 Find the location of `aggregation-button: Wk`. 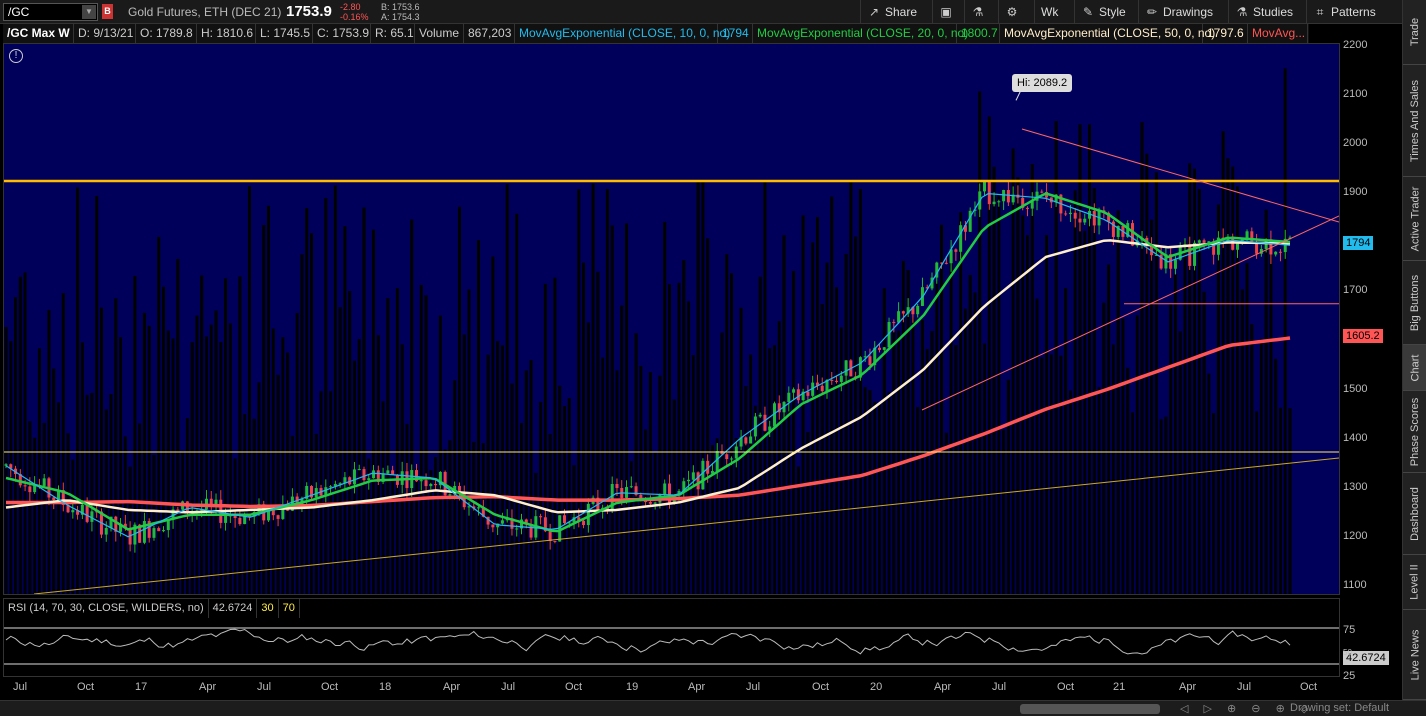

aggregation-button: Wk is located at coordinates (1054, 12).